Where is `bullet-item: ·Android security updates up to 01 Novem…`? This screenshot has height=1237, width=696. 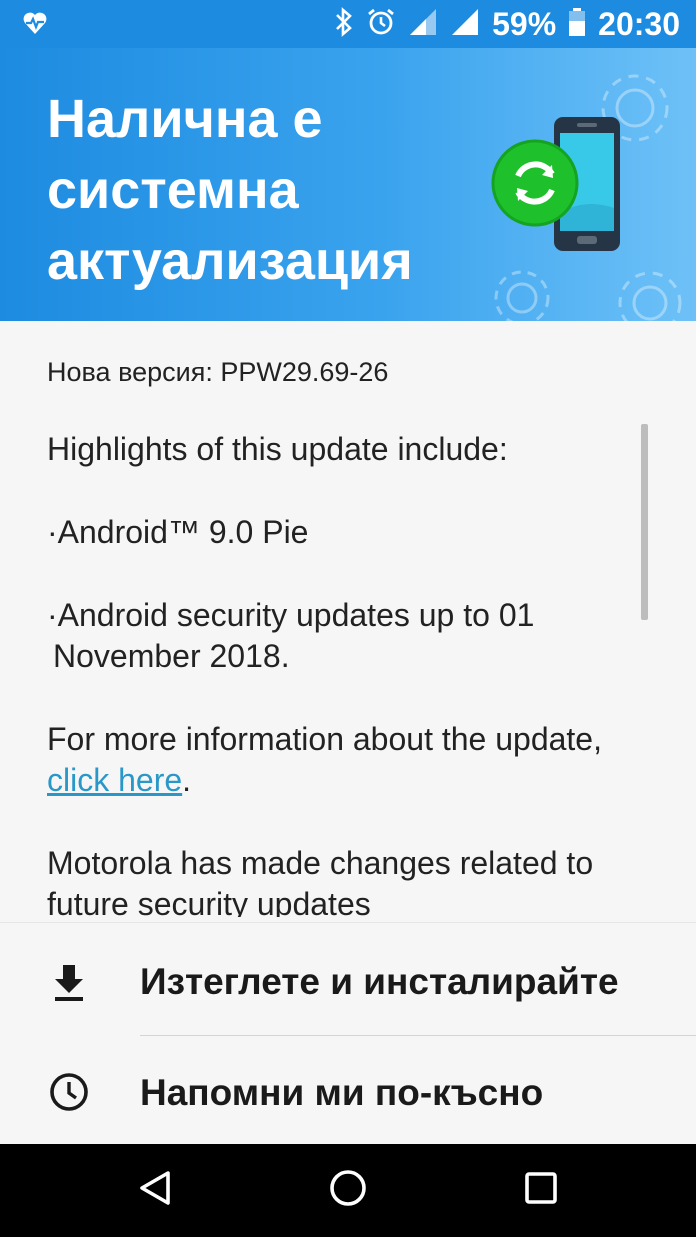 bullet-item: ·Android security updates up to 01 Novem… is located at coordinates (291, 635).